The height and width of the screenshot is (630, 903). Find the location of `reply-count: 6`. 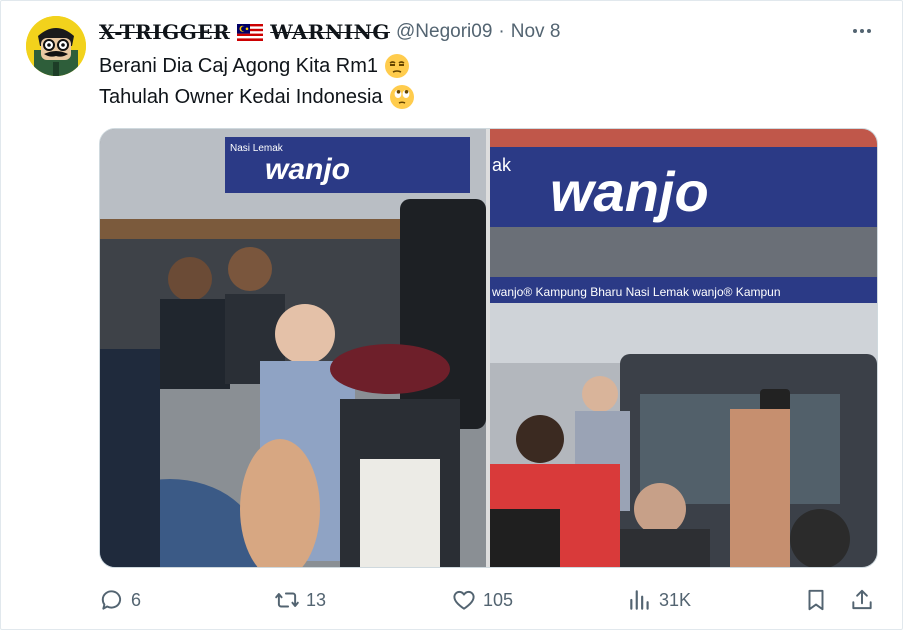

reply-count: 6 is located at coordinates (136, 599).